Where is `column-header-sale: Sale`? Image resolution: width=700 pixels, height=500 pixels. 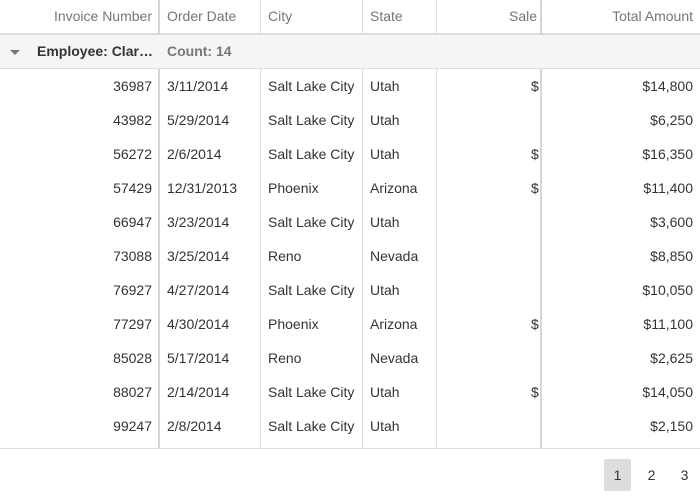
column-header-sale: Sale is located at coordinates (491, 16).